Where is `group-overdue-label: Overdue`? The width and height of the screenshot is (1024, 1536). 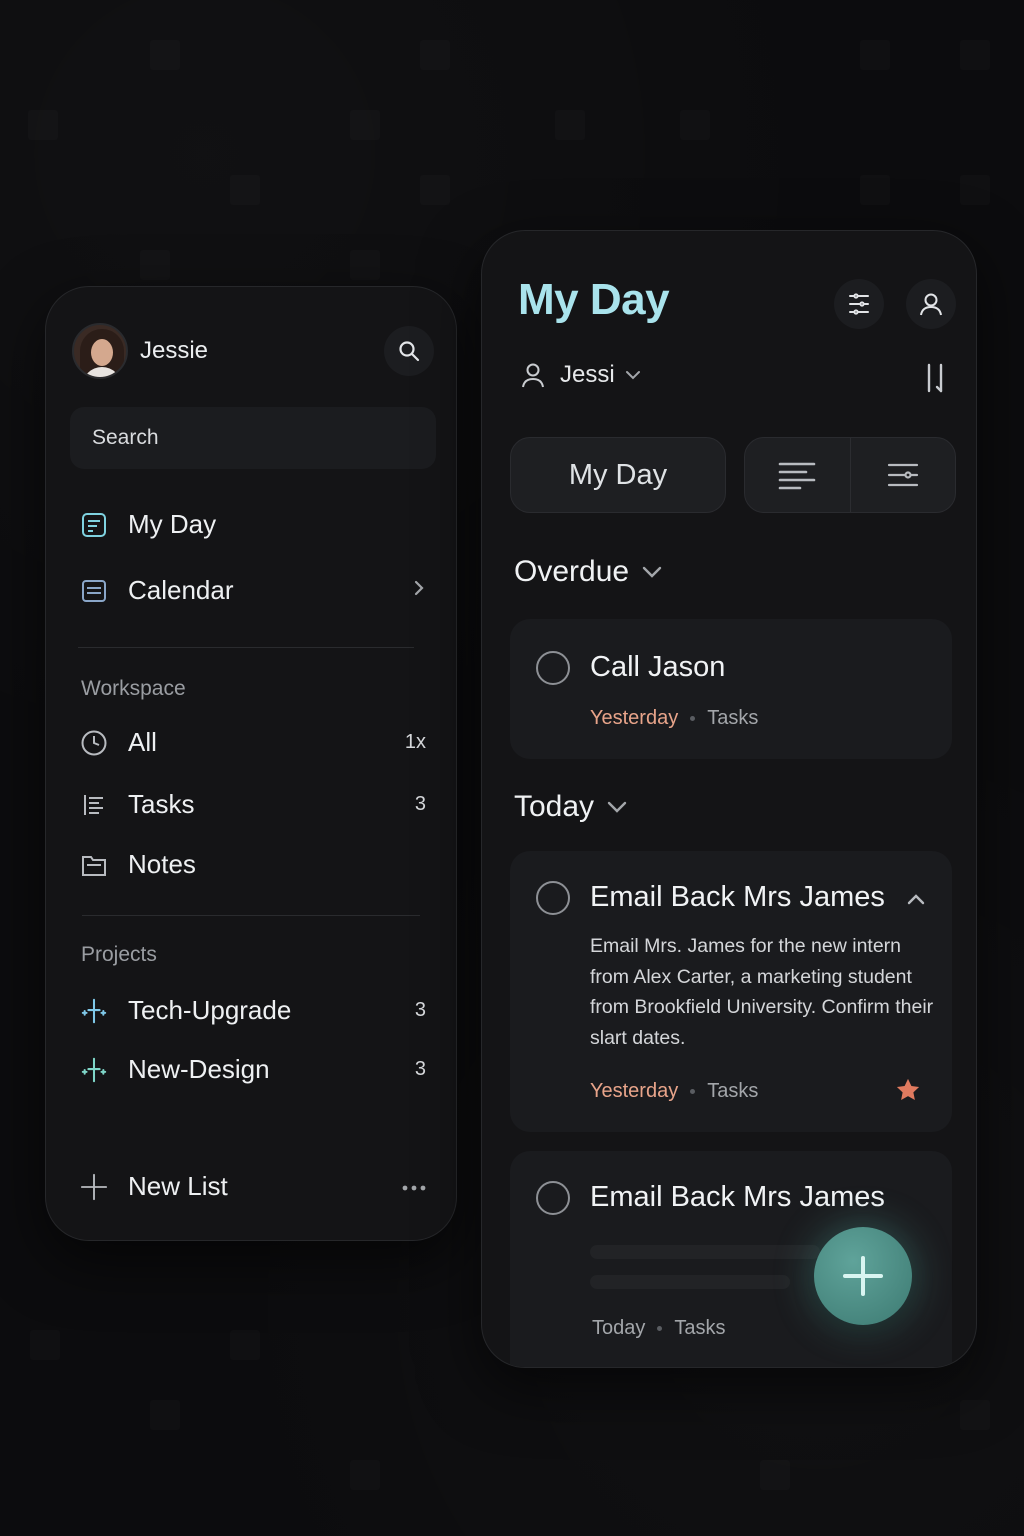 group-overdue-label: Overdue is located at coordinates (572, 571).